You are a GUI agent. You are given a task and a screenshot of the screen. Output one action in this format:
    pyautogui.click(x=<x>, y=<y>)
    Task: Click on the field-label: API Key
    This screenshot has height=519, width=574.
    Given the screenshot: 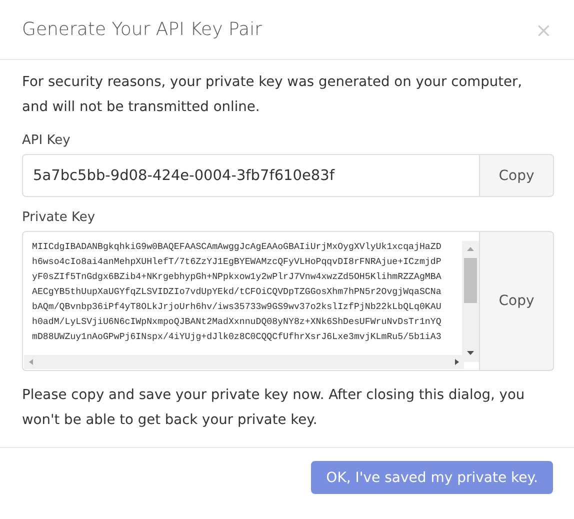 What is the action you would take?
    pyautogui.click(x=47, y=140)
    